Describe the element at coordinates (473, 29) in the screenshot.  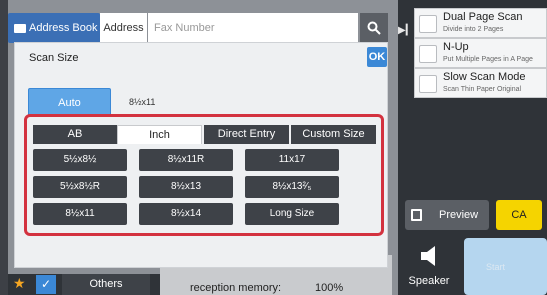
I see `option-subtitle: Divide into 2 Pages` at that location.